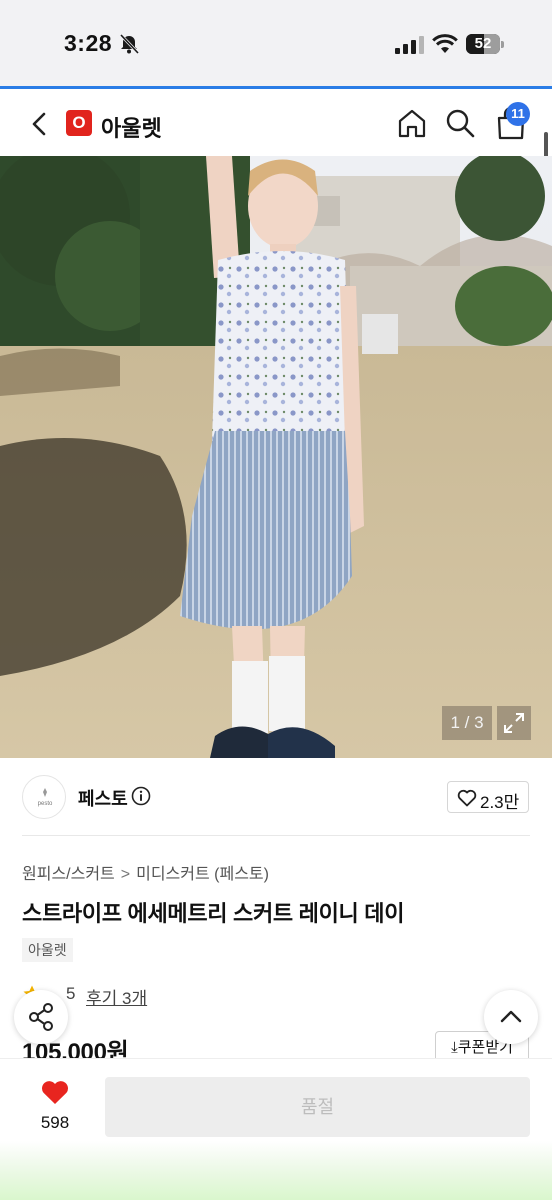 The width and height of the screenshot is (552, 1200). I want to click on share-icon, so click(41, 1017).